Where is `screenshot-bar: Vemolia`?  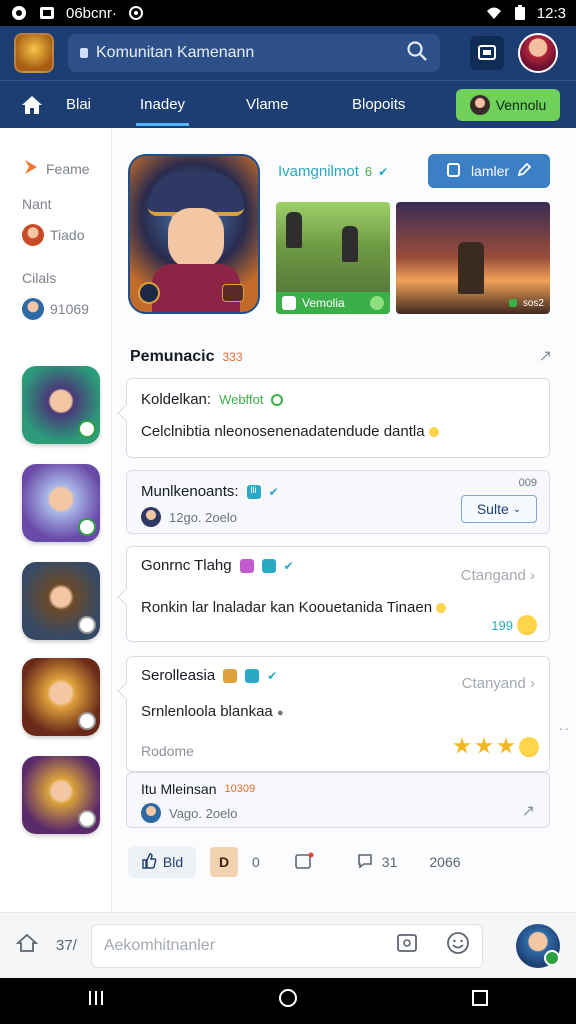 screenshot-bar: Vemolia is located at coordinates (333, 303).